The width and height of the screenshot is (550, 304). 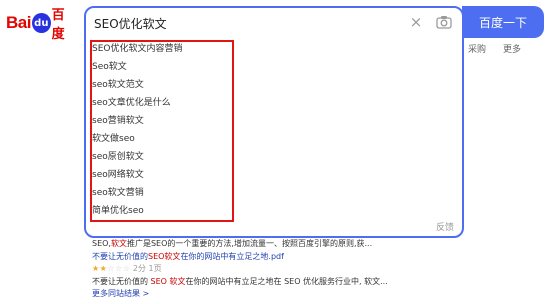 I want to click on feedback-link: 反馈, so click(x=445, y=226).